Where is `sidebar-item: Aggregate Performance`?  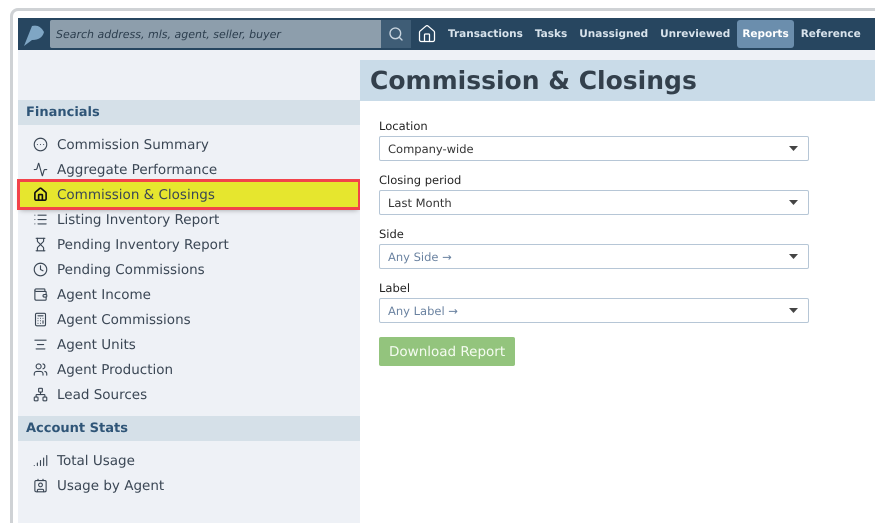
sidebar-item: Aggregate Performance is located at coordinates (189, 169).